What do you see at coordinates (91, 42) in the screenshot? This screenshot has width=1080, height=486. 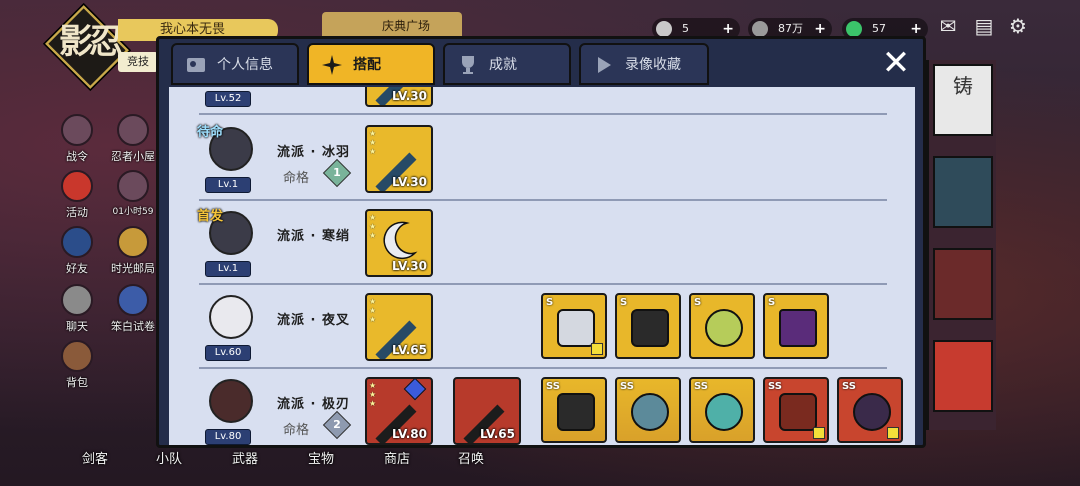 I see `logo-text: 影忍` at bounding box center [91, 42].